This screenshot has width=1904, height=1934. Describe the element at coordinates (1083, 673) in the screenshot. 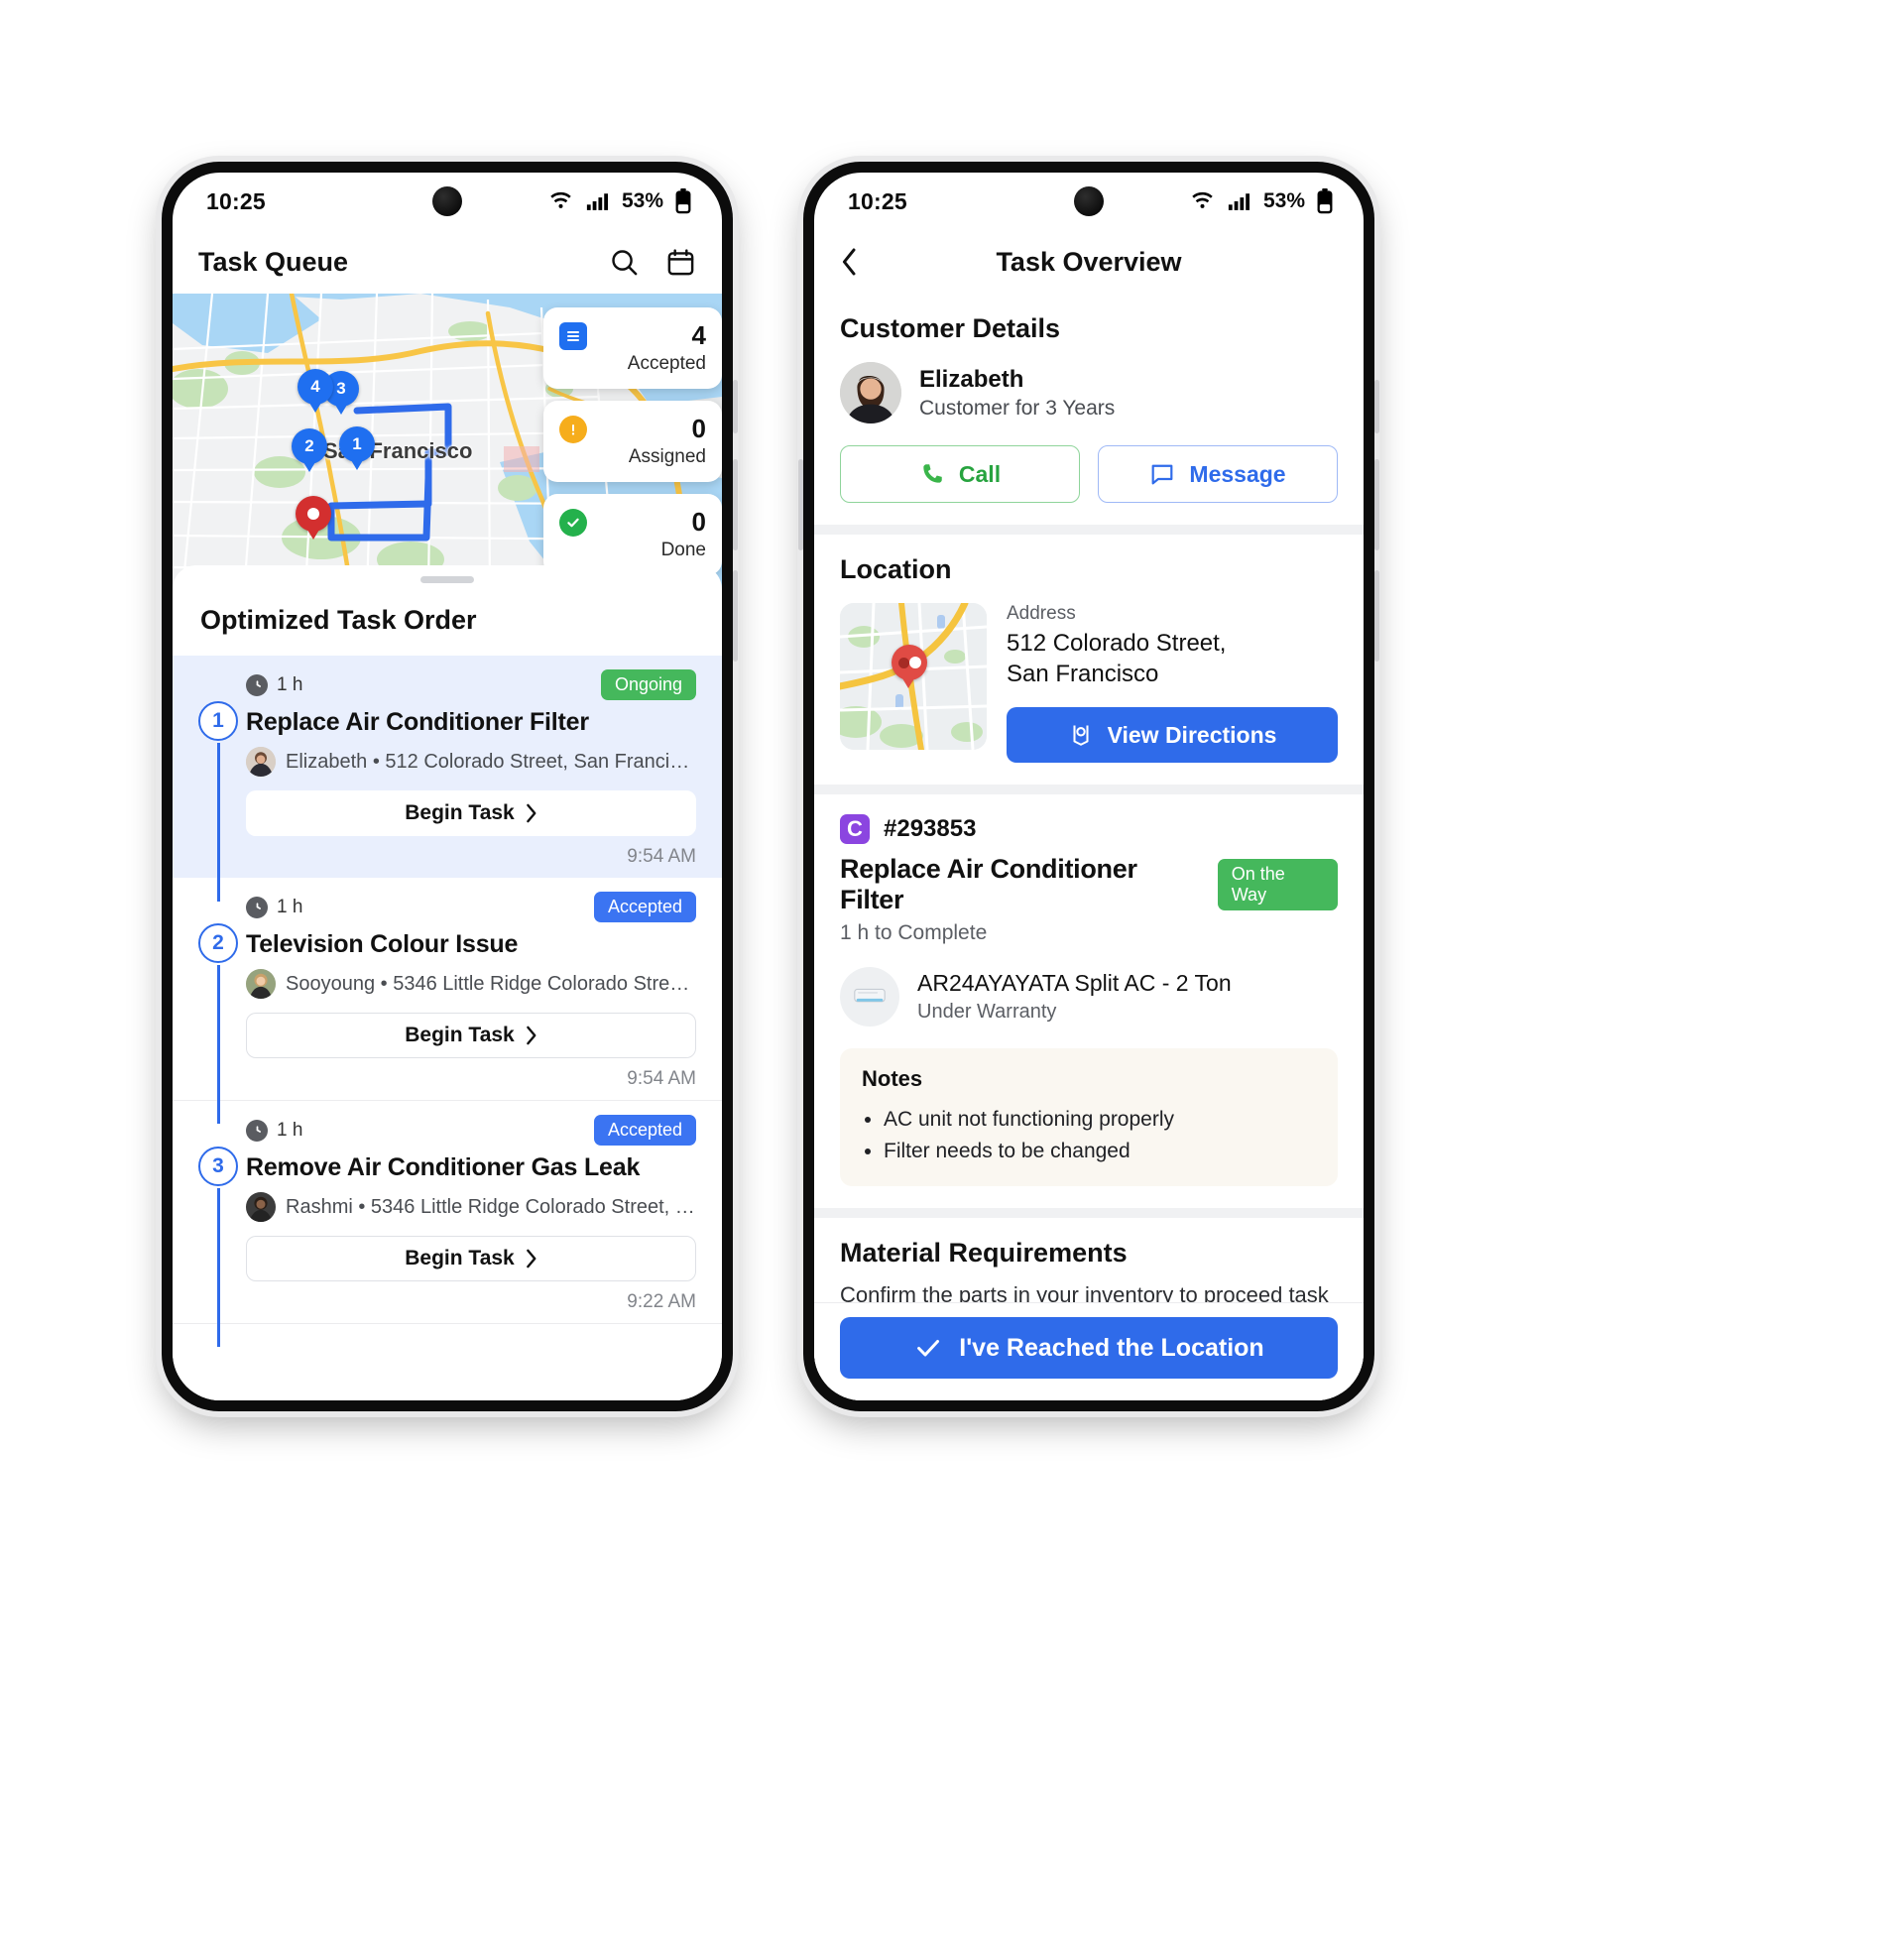

I see `address-line-2: San Francisco` at that location.